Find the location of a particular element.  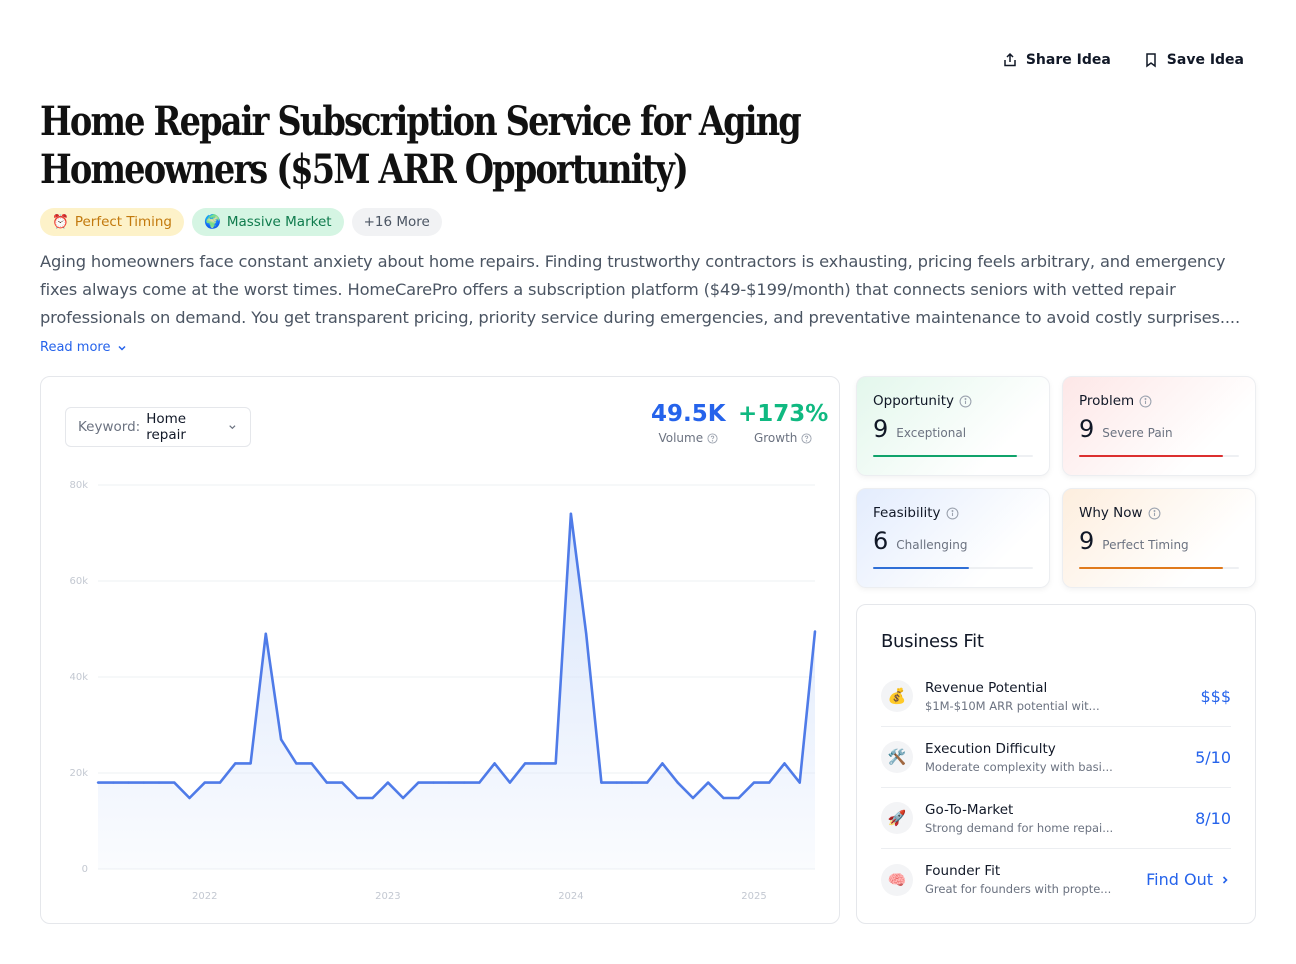

tools-icon: 🛠️ is located at coordinates (897, 757).